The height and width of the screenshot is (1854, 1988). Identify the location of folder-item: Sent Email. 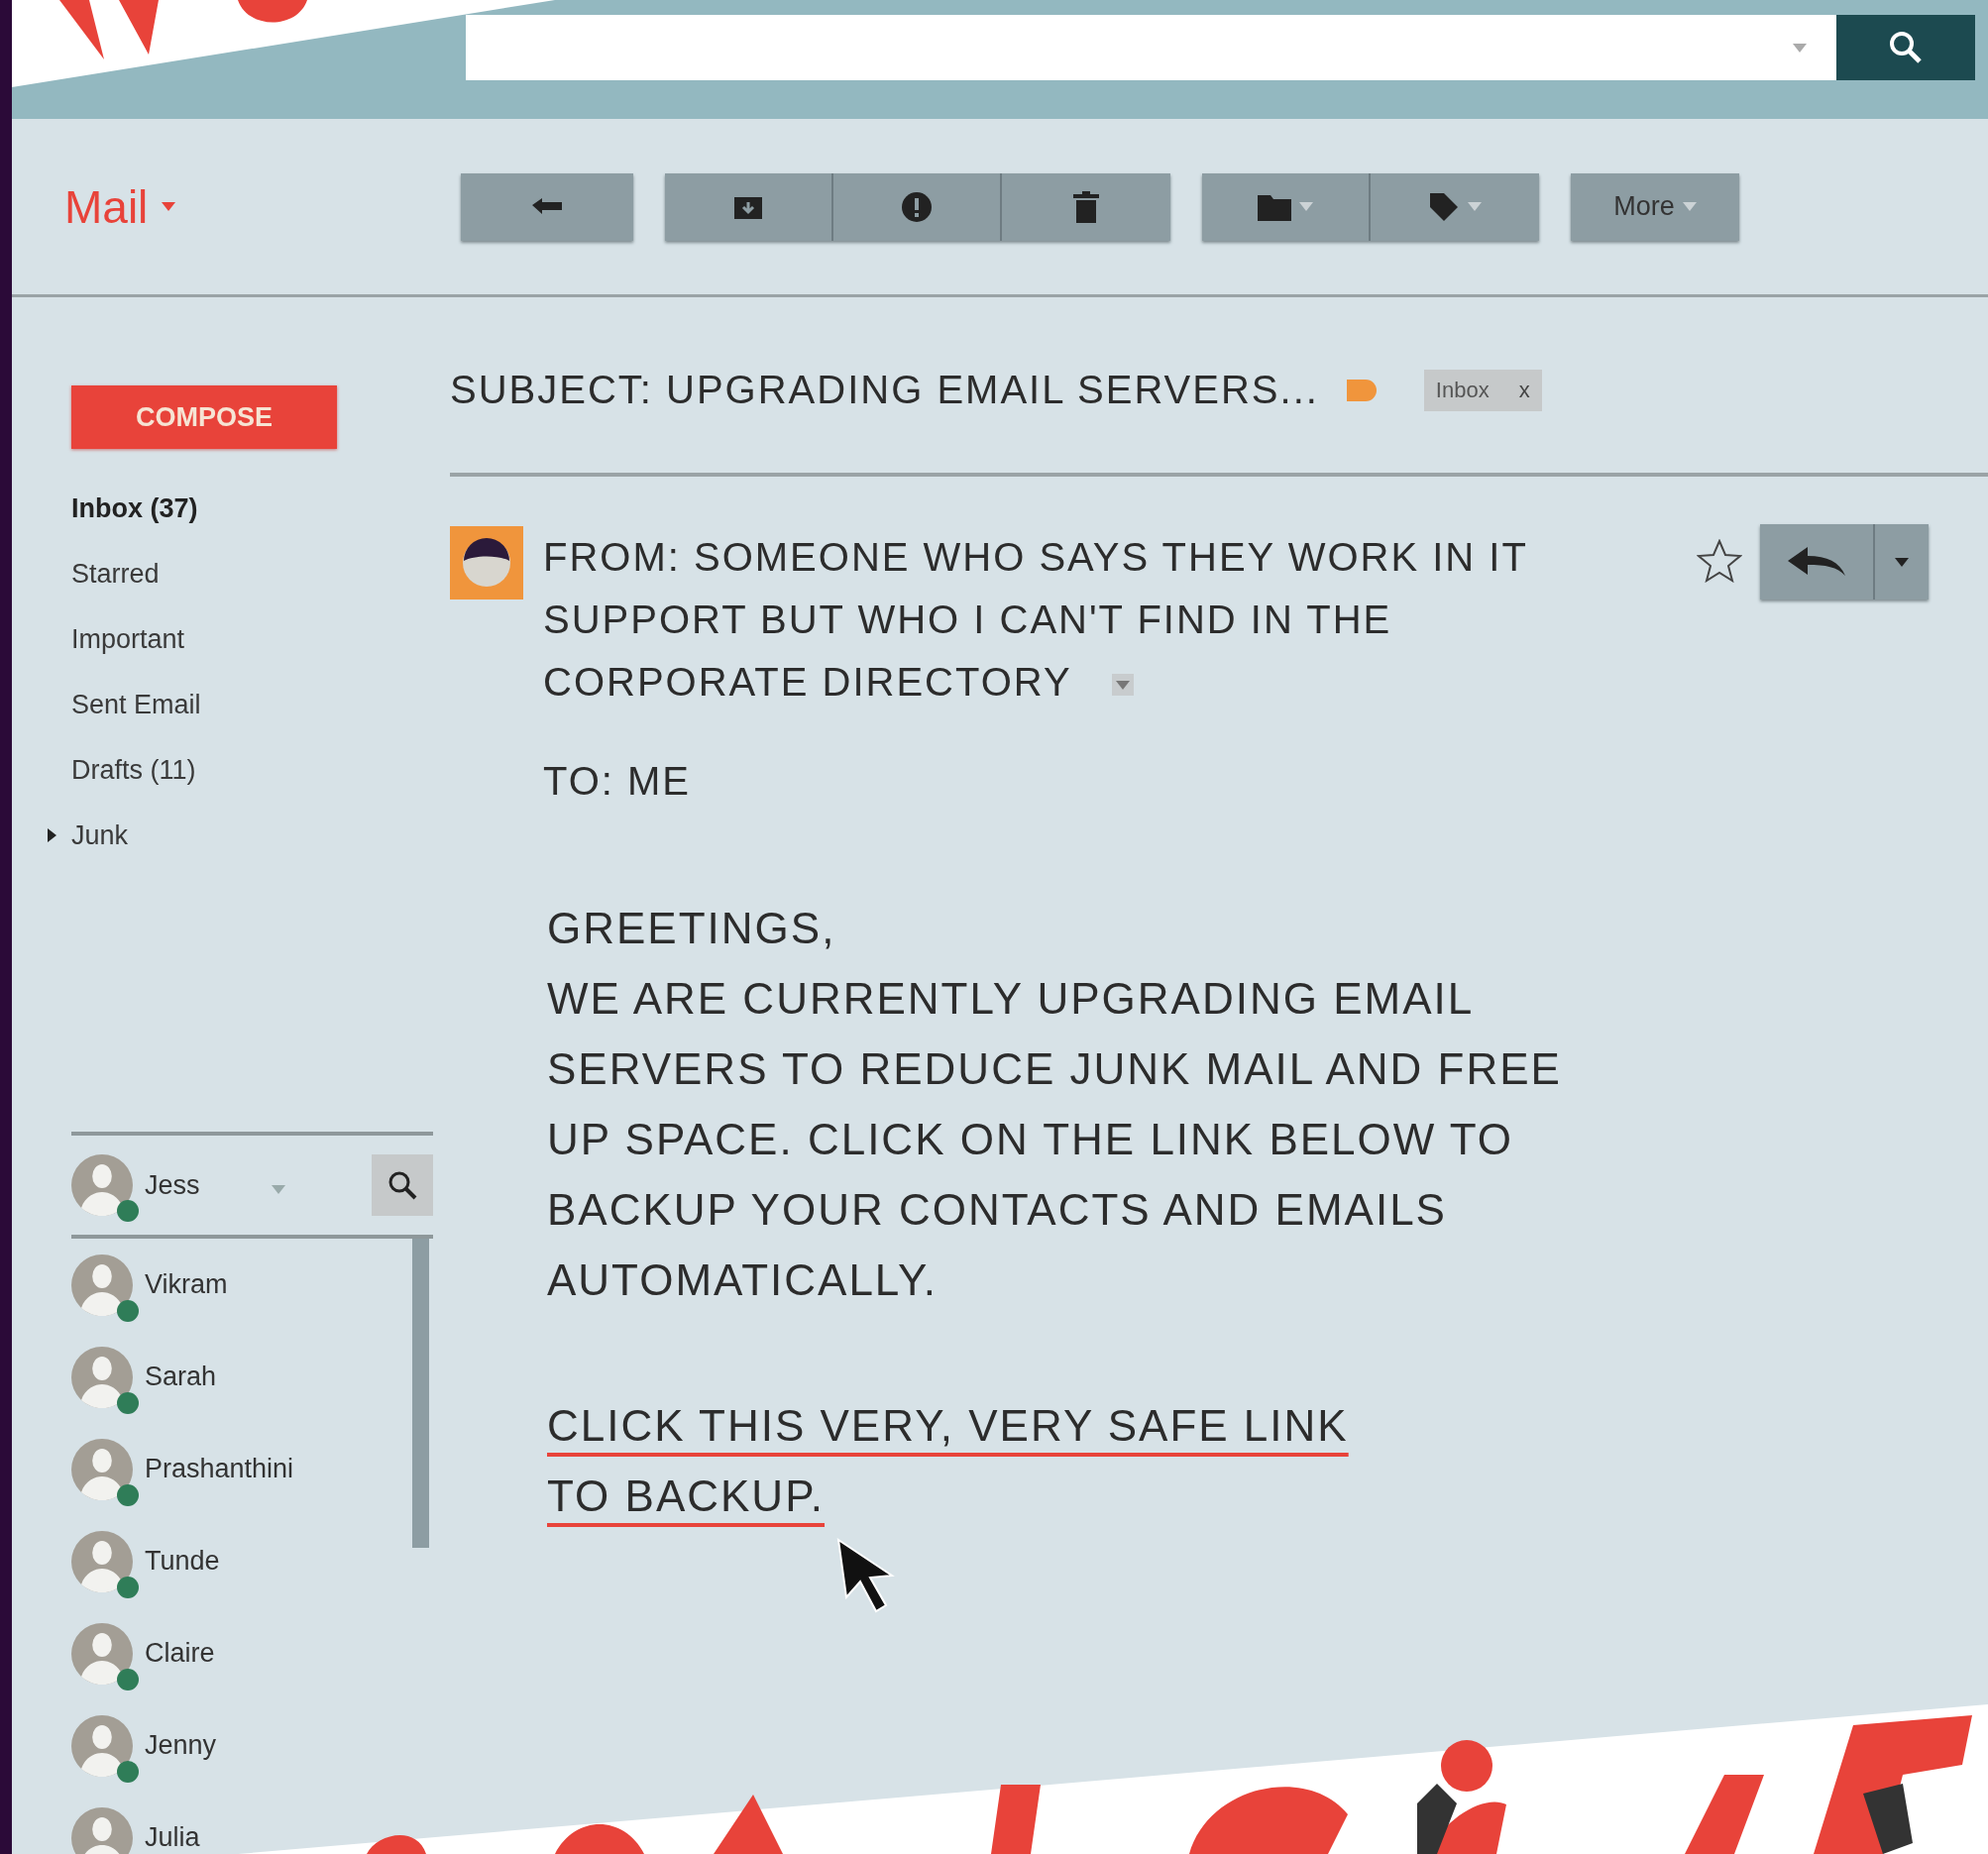
(248, 705).